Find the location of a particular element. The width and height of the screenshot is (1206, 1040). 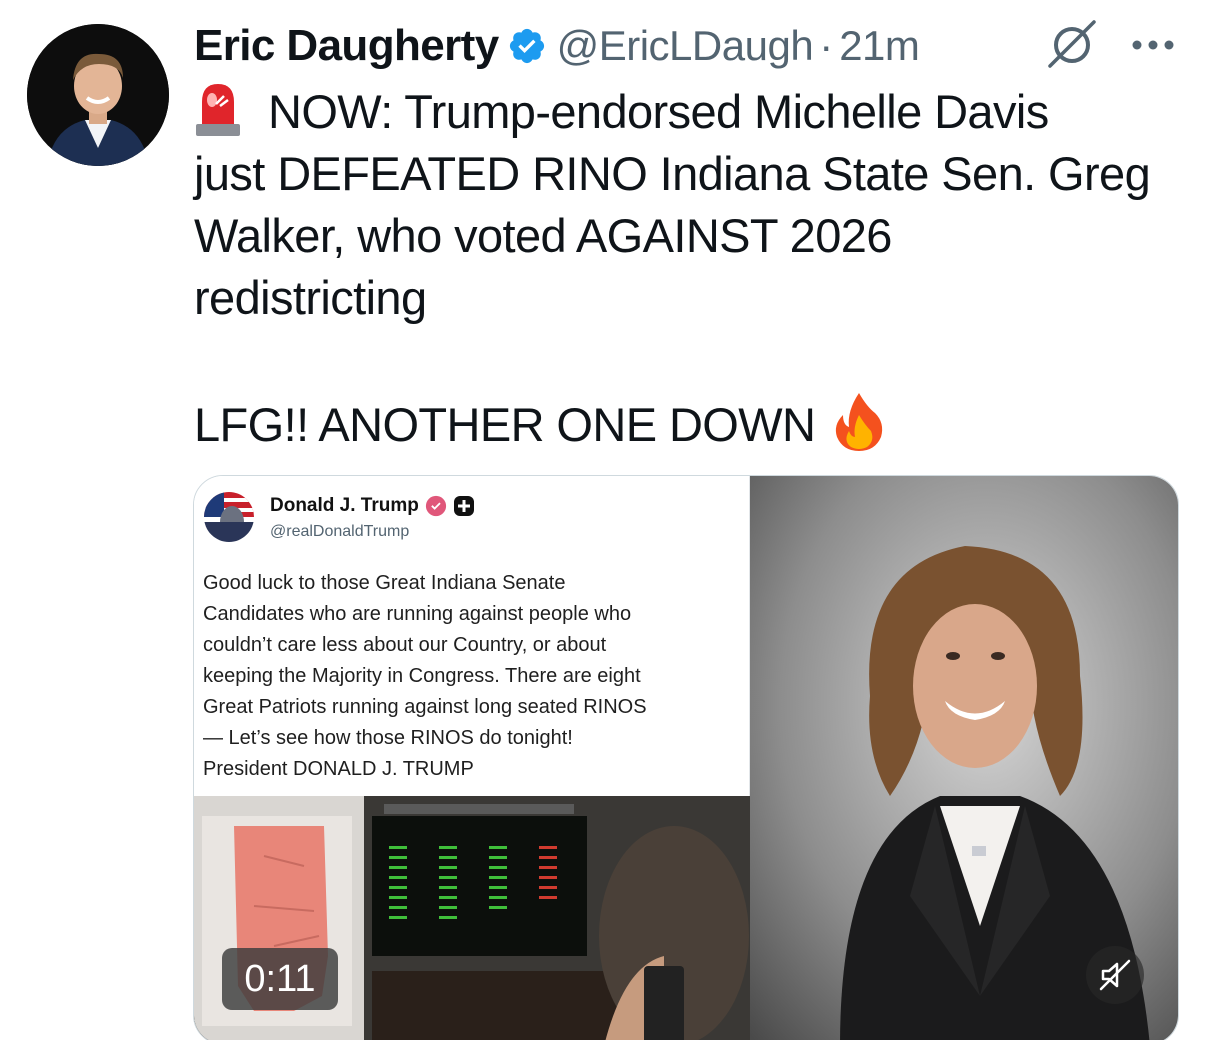

embedded-post-line: — Let’s see how those RINOS do tonight! is located at coordinates (388, 738).